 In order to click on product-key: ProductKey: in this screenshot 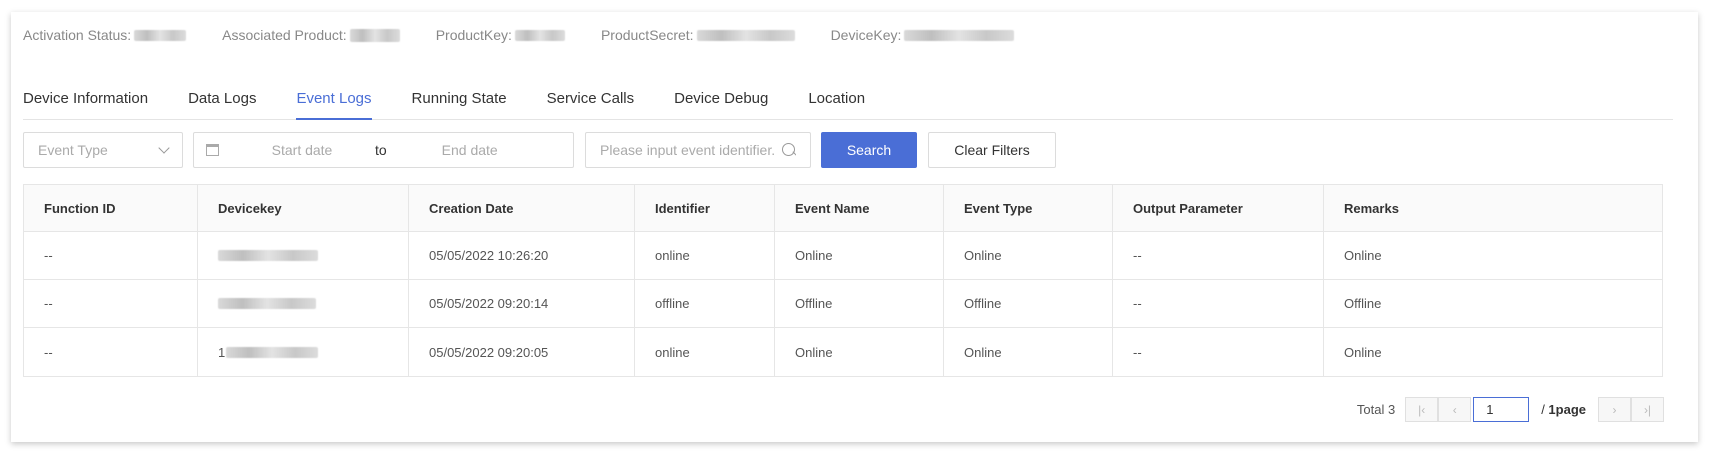, I will do `click(500, 35)`.